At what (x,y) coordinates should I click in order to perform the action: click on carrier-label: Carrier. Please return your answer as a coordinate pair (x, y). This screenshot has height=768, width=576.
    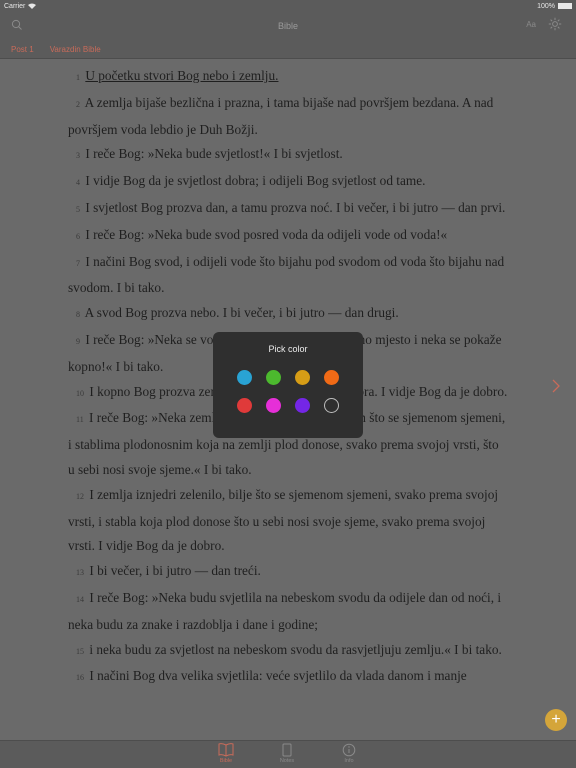
    Looking at the image, I should click on (15, 6).